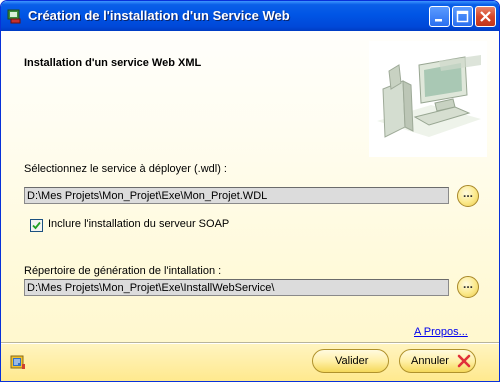  I want to click on cancel-button-label: Annuler, so click(430, 361).